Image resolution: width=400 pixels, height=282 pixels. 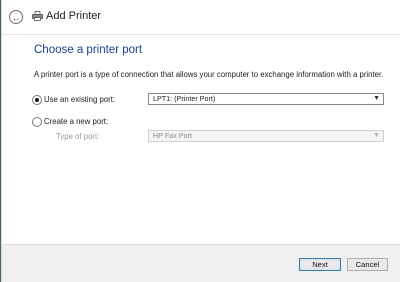 I want to click on existing-port-value: LPT1: (Printer Port), so click(x=184, y=98).